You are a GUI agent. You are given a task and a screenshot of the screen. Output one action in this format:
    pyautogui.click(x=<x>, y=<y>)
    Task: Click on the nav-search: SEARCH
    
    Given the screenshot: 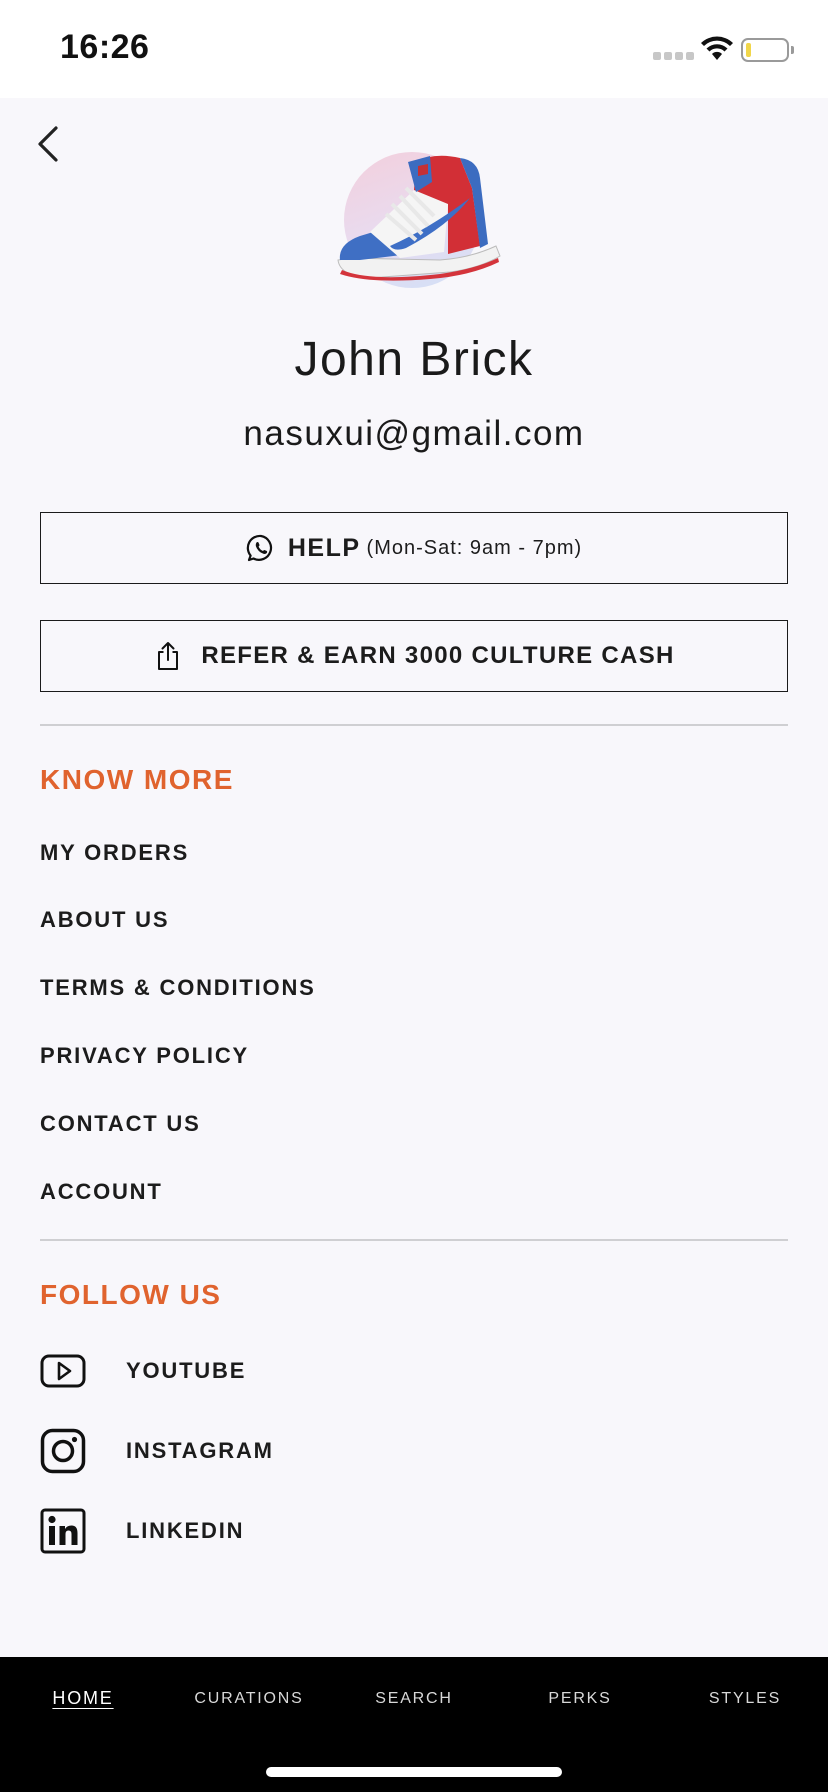 What is the action you would take?
    pyautogui.click(x=414, y=1699)
    